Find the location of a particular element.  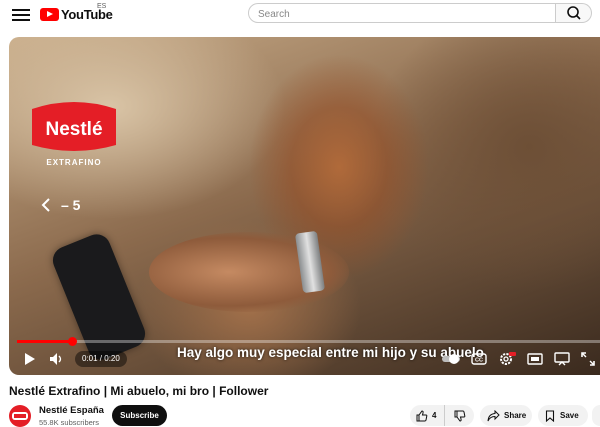

play-button is located at coordinates (29, 359).